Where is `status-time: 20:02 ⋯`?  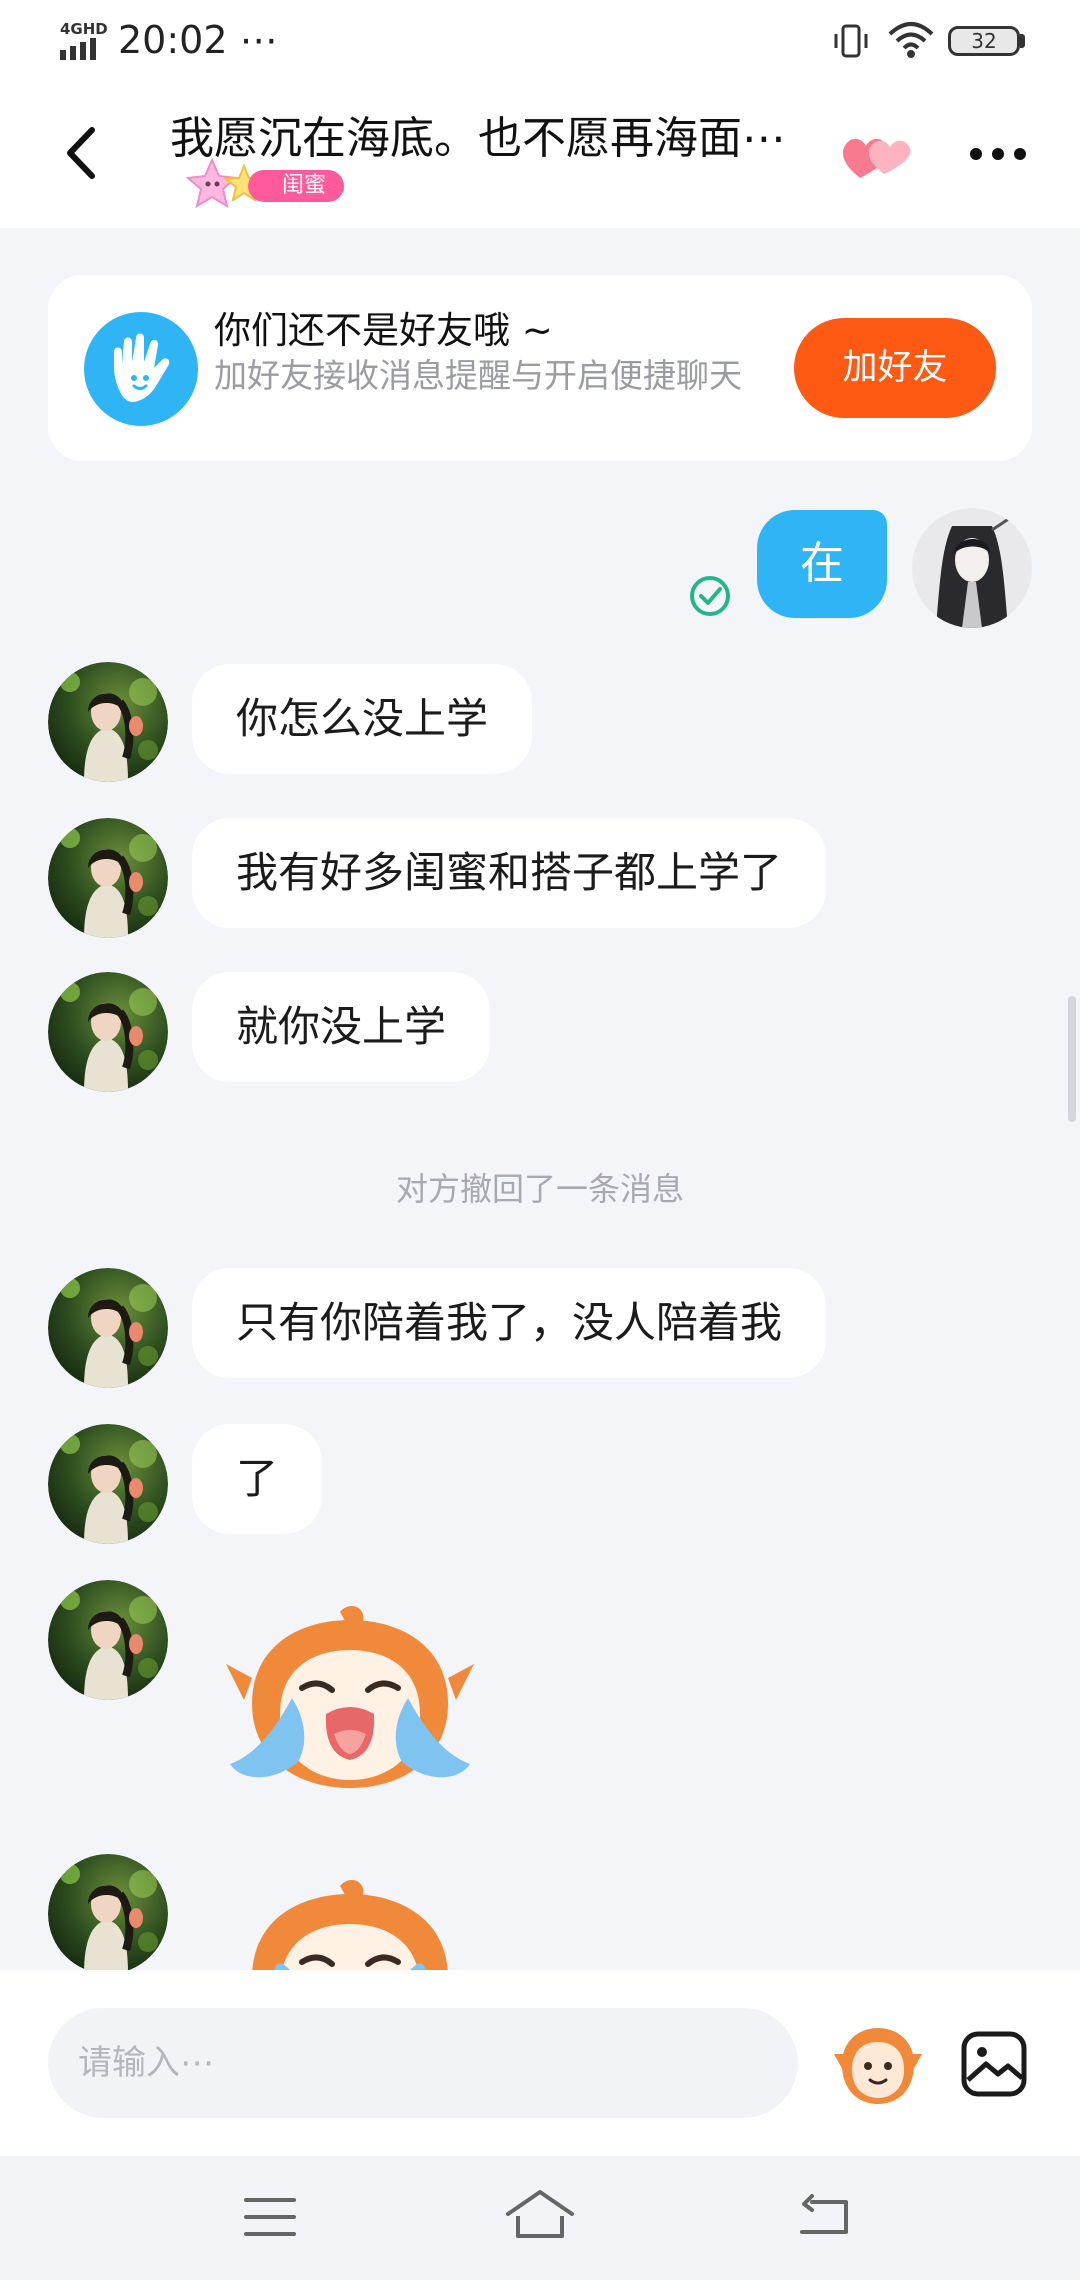 status-time: 20:02 ⋯ is located at coordinates (198, 40).